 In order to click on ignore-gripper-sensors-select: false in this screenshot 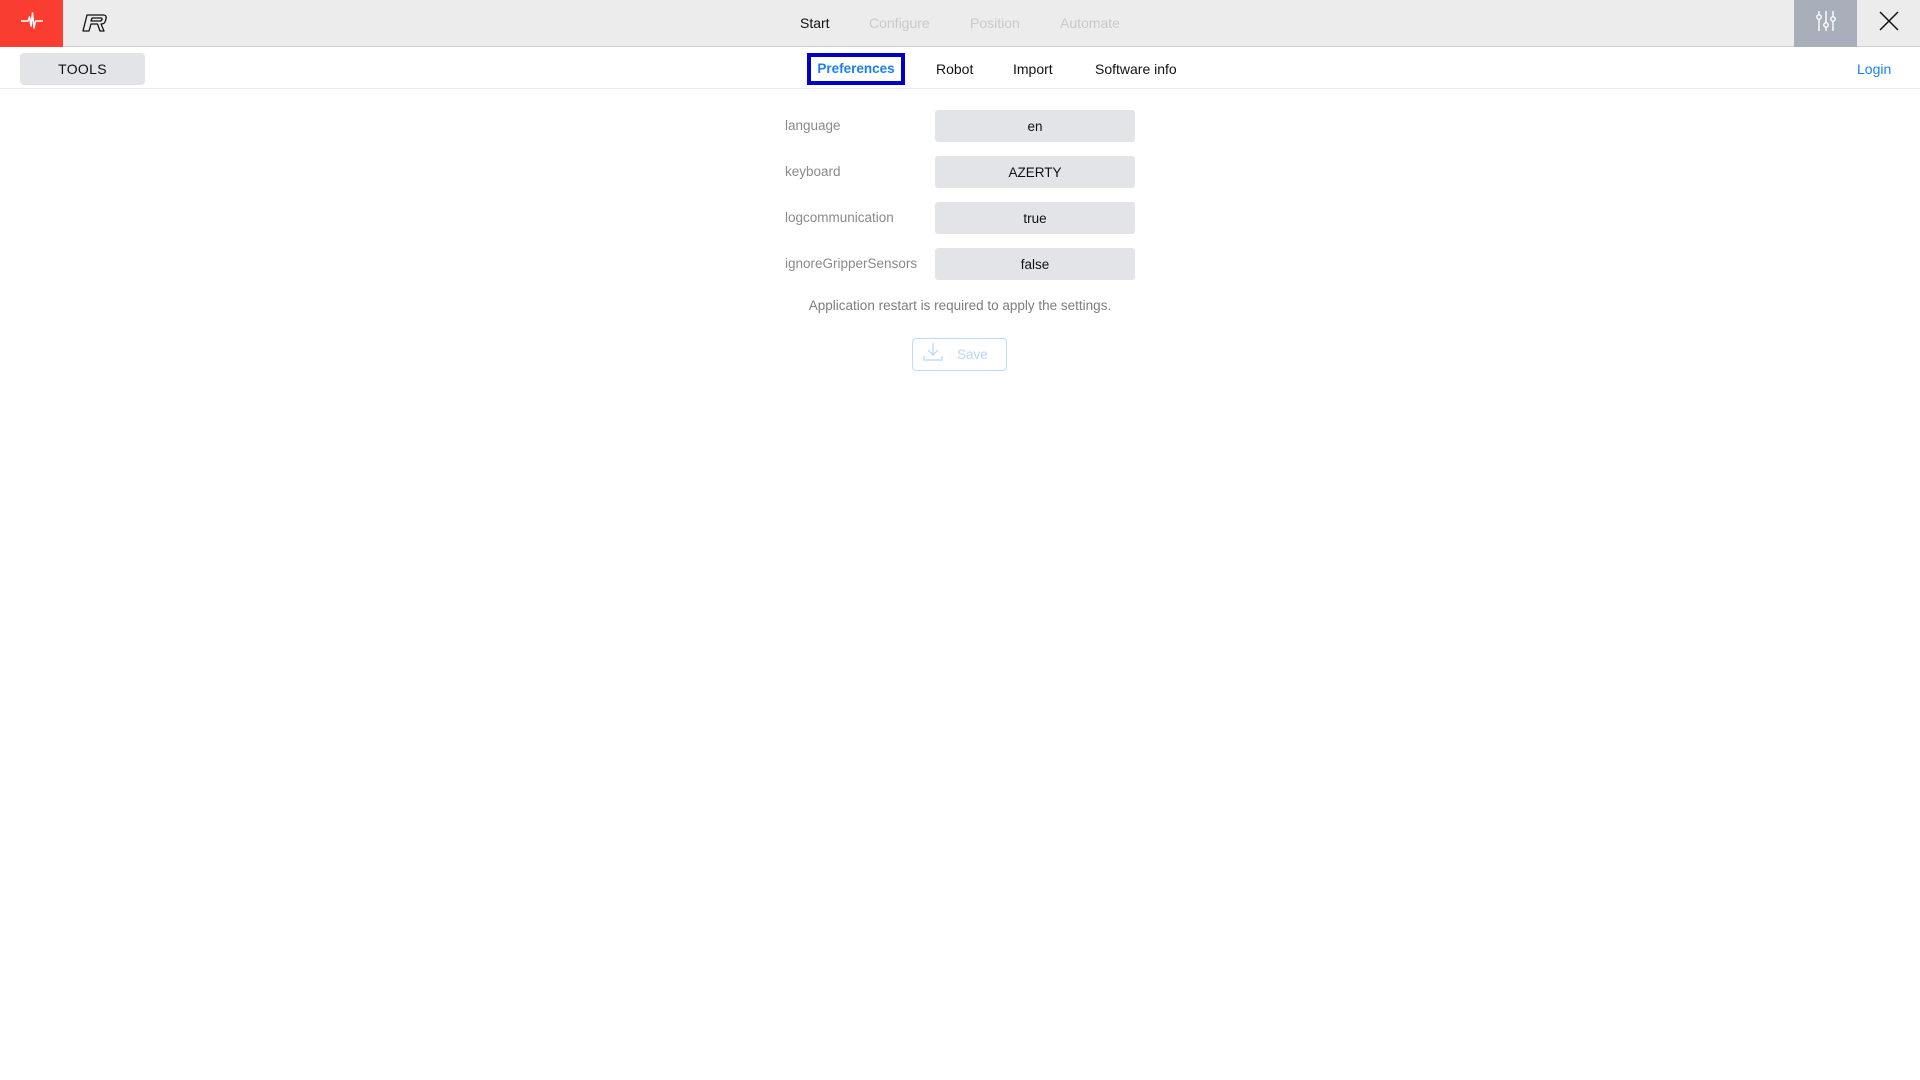, I will do `click(1035, 264)`.